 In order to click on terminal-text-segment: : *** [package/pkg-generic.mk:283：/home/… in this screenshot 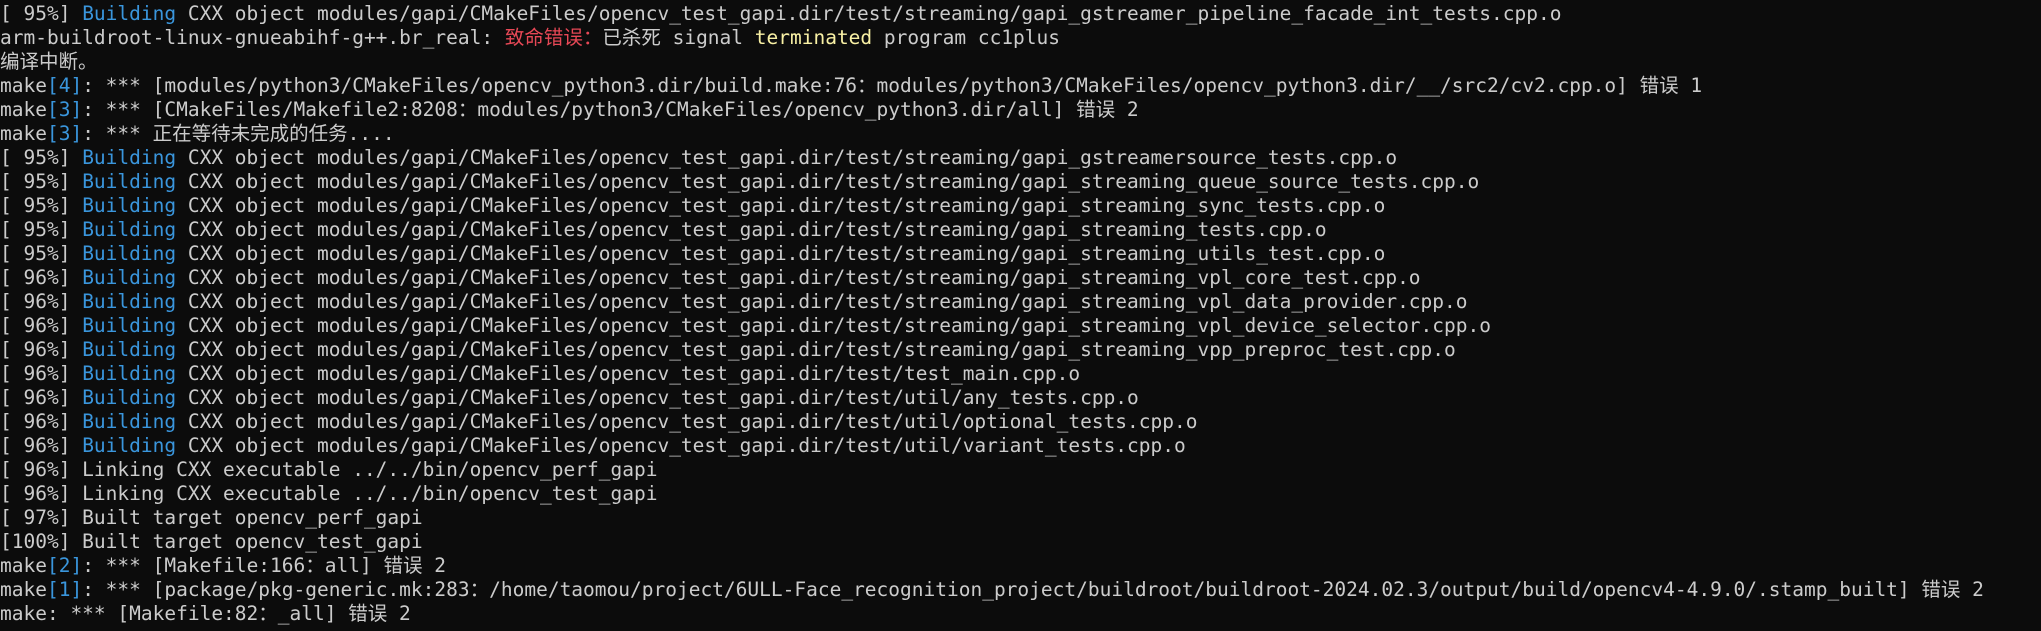, I will do `click(1033, 589)`.